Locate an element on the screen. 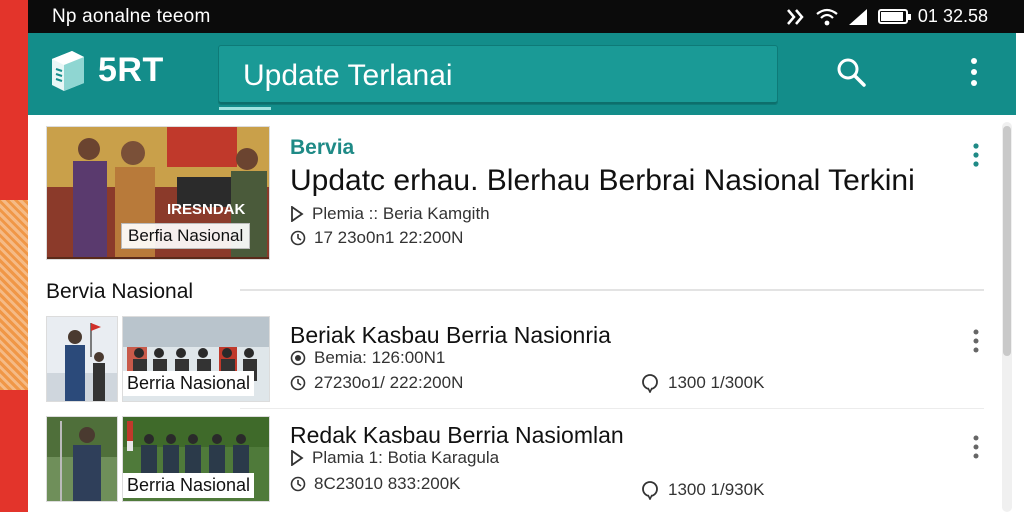 The height and width of the screenshot is (512, 1024). section-divider is located at coordinates (612, 290).